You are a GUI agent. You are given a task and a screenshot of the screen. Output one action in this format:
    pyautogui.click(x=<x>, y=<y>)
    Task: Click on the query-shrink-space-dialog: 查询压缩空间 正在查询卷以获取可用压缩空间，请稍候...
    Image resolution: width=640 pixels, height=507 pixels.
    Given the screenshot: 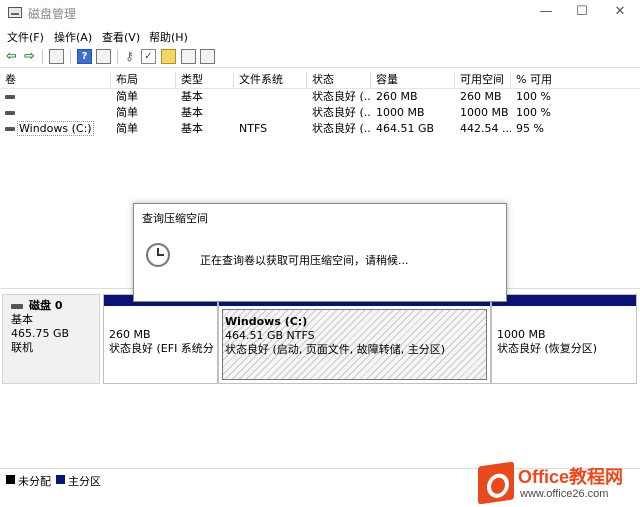 What is the action you would take?
    pyautogui.click(x=320, y=252)
    